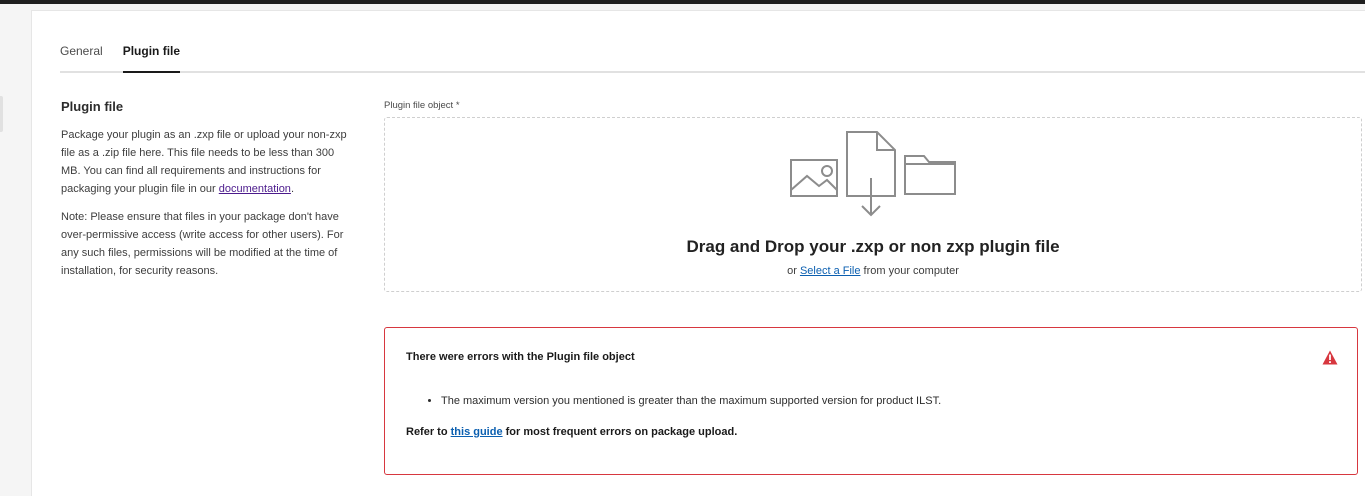 This screenshot has width=1365, height=496. Describe the element at coordinates (255, 189) in the screenshot. I see `documentation-link: documentation` at that location.